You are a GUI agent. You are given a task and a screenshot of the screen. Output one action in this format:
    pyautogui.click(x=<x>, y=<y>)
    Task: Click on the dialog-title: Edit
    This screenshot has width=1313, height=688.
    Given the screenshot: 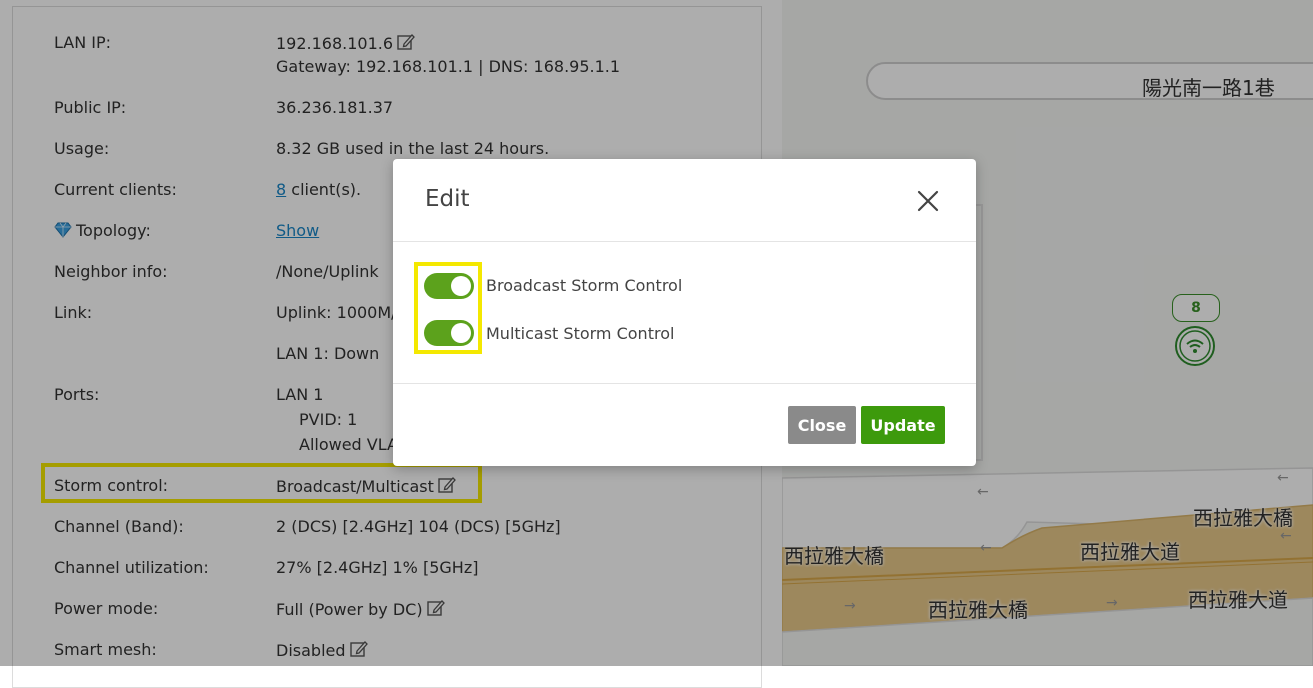 What is the action you would take?
    pyautogui.click(x=447, y=199)
    